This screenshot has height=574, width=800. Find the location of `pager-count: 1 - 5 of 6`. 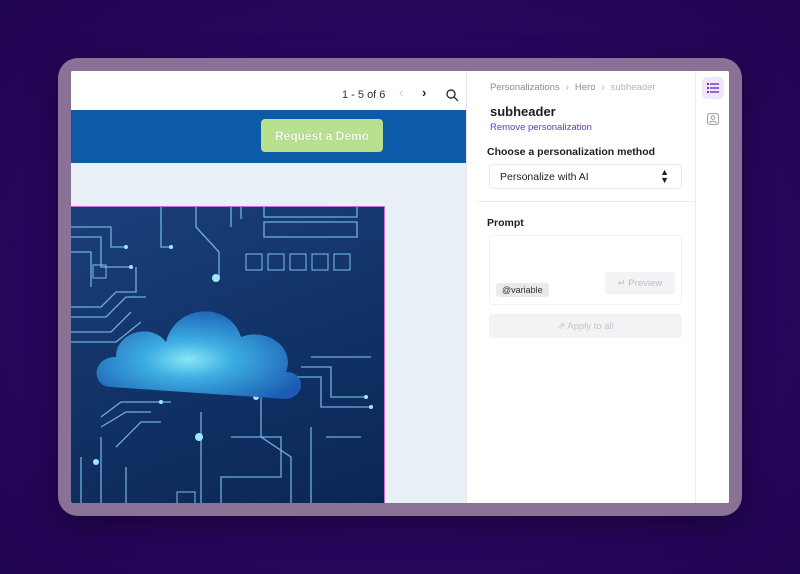

pager-count: 1 - 5 of 6 is located at coordinates (364, 95).